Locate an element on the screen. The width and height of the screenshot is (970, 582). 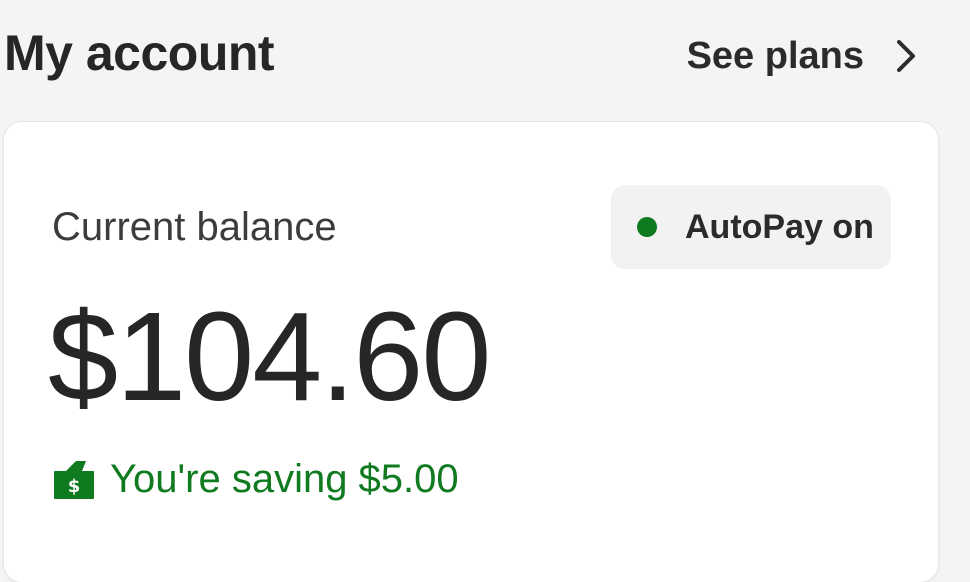
page-title: My account is located at coordinates (139, 53).